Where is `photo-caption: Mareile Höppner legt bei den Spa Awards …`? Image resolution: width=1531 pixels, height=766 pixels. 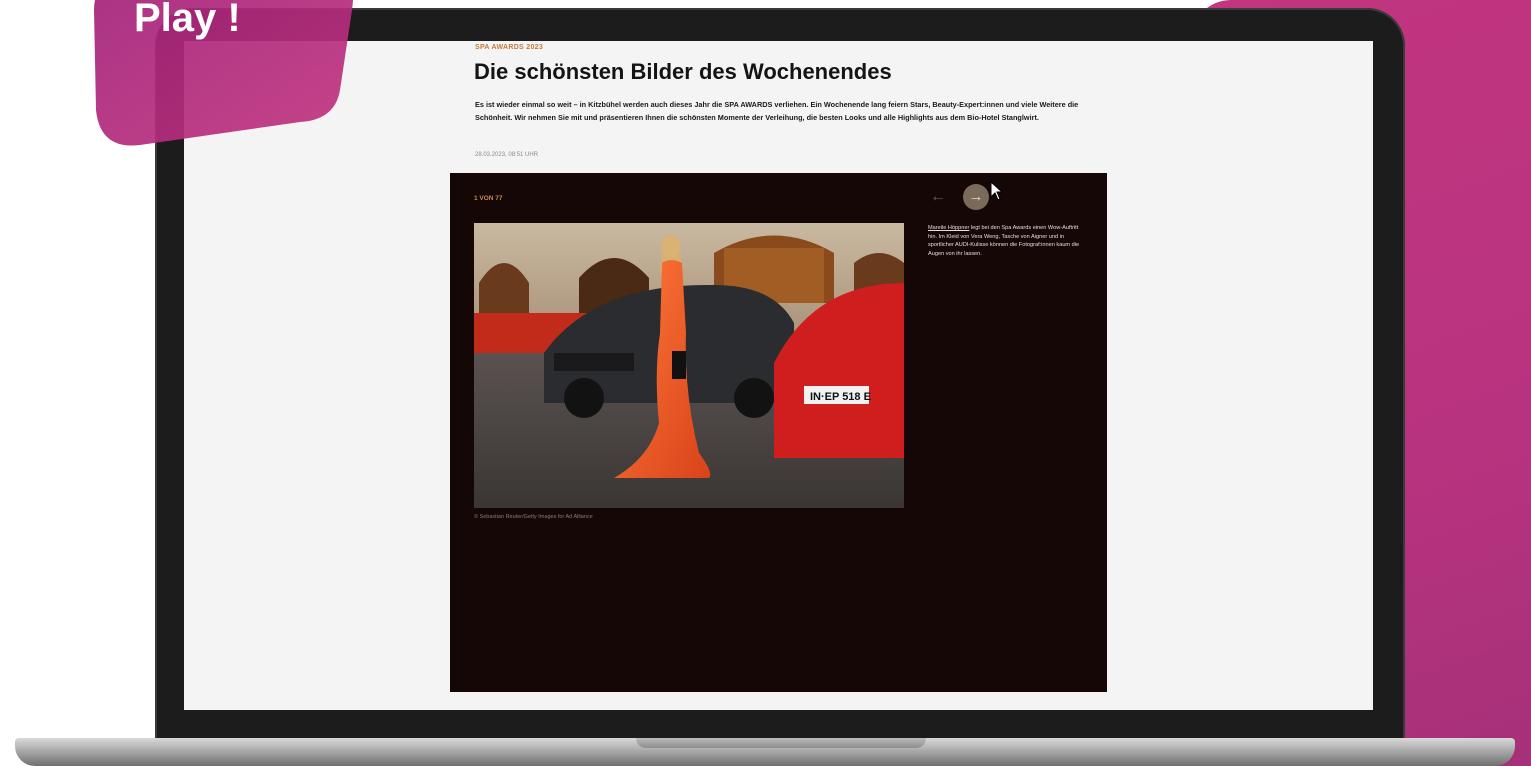
photo-caption: Mareile Höppner legt bei den Spa Awards … is located at coordinates (1007, 241).